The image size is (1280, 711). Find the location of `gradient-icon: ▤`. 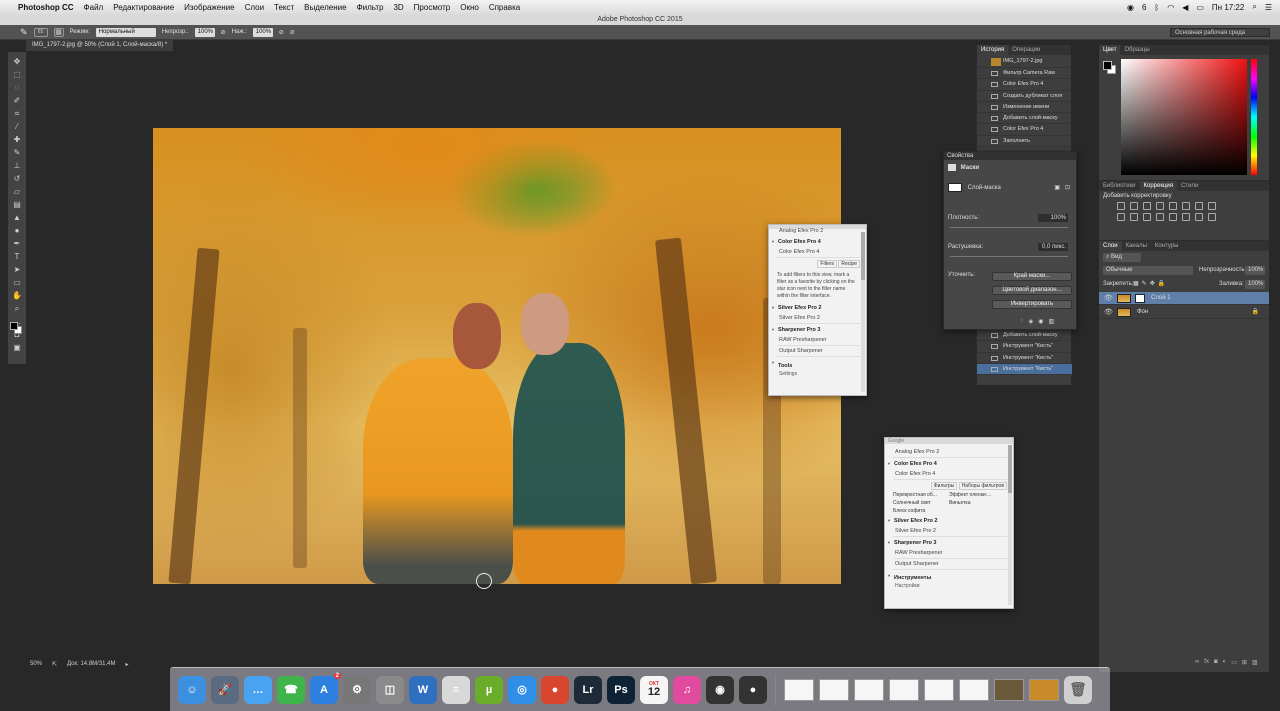

gradient-icon: ▤ is located at coordinates (17, 204).